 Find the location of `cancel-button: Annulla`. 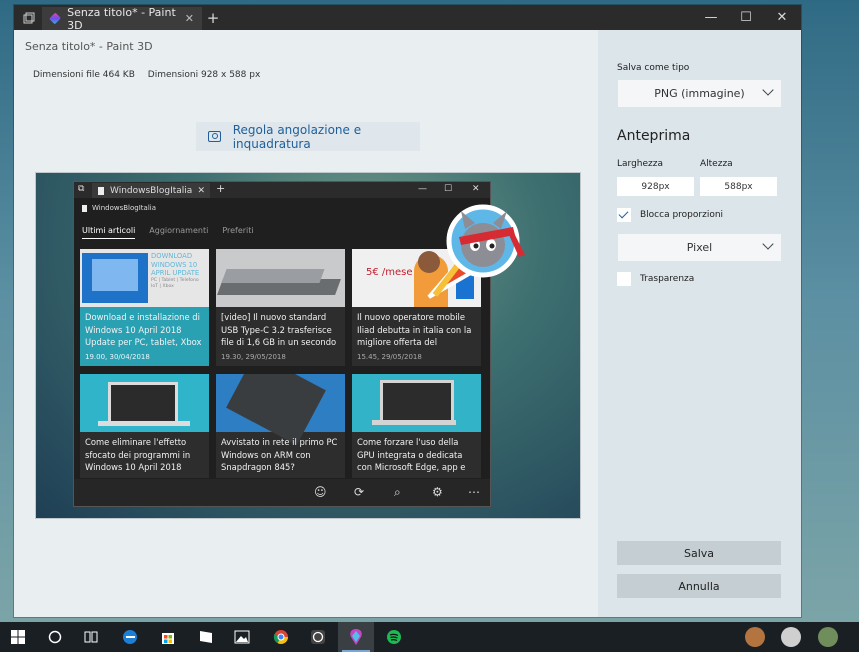

cancel-button: Annulla is located at coordinates (699, 586).